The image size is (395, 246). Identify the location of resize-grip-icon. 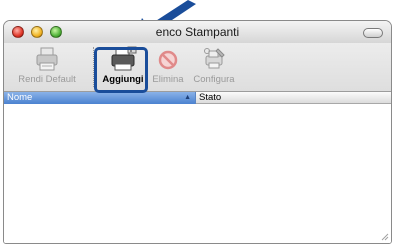
(384, 236).